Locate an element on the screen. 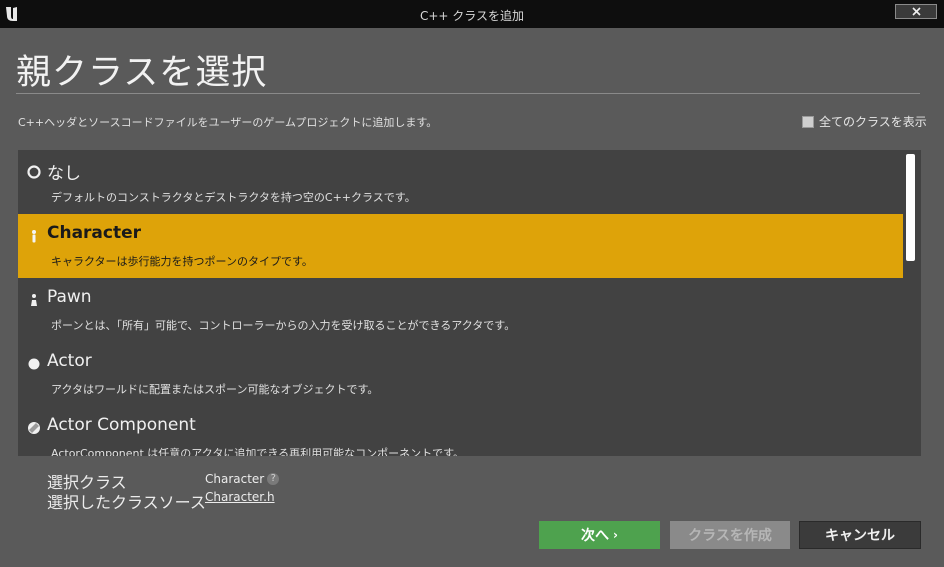  class-item-description: デフォルトのコンストラクタとデストラクタを持つ空のC++クラスです。 is located at coordinates (233, 197).